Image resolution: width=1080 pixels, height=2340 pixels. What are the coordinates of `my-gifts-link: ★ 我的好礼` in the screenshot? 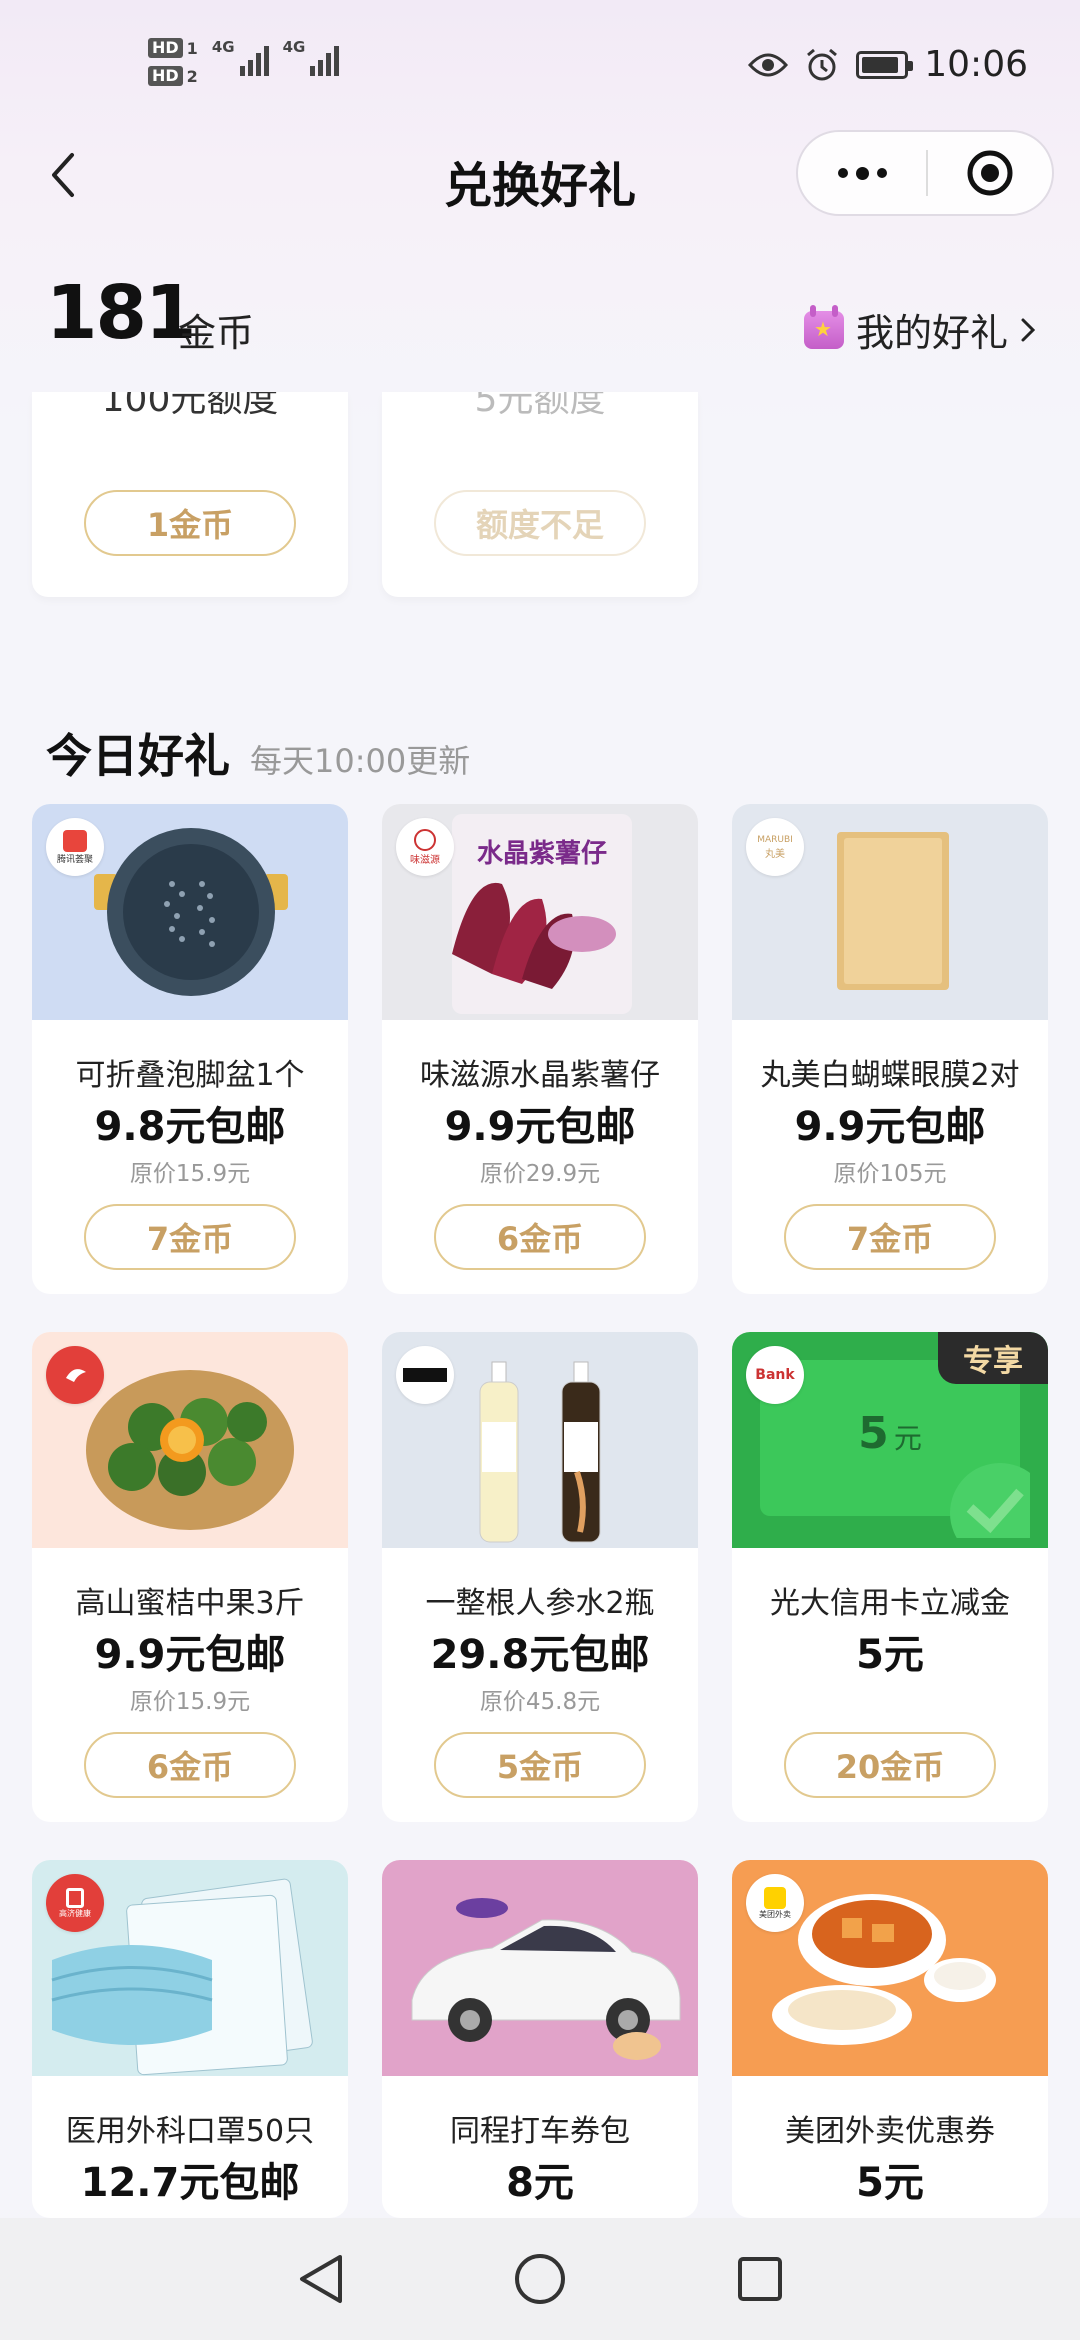 It's located at (919, 329).